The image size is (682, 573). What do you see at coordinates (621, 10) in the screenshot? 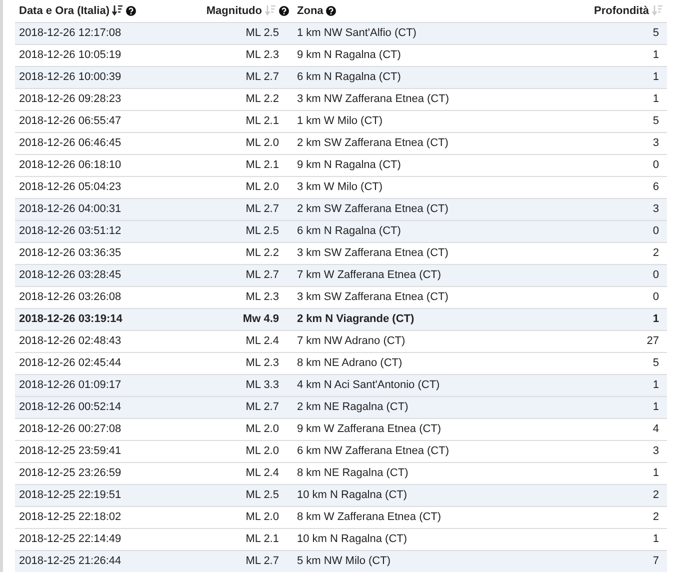
I see `column-header: Profondità` at bounding box center [621, 10].